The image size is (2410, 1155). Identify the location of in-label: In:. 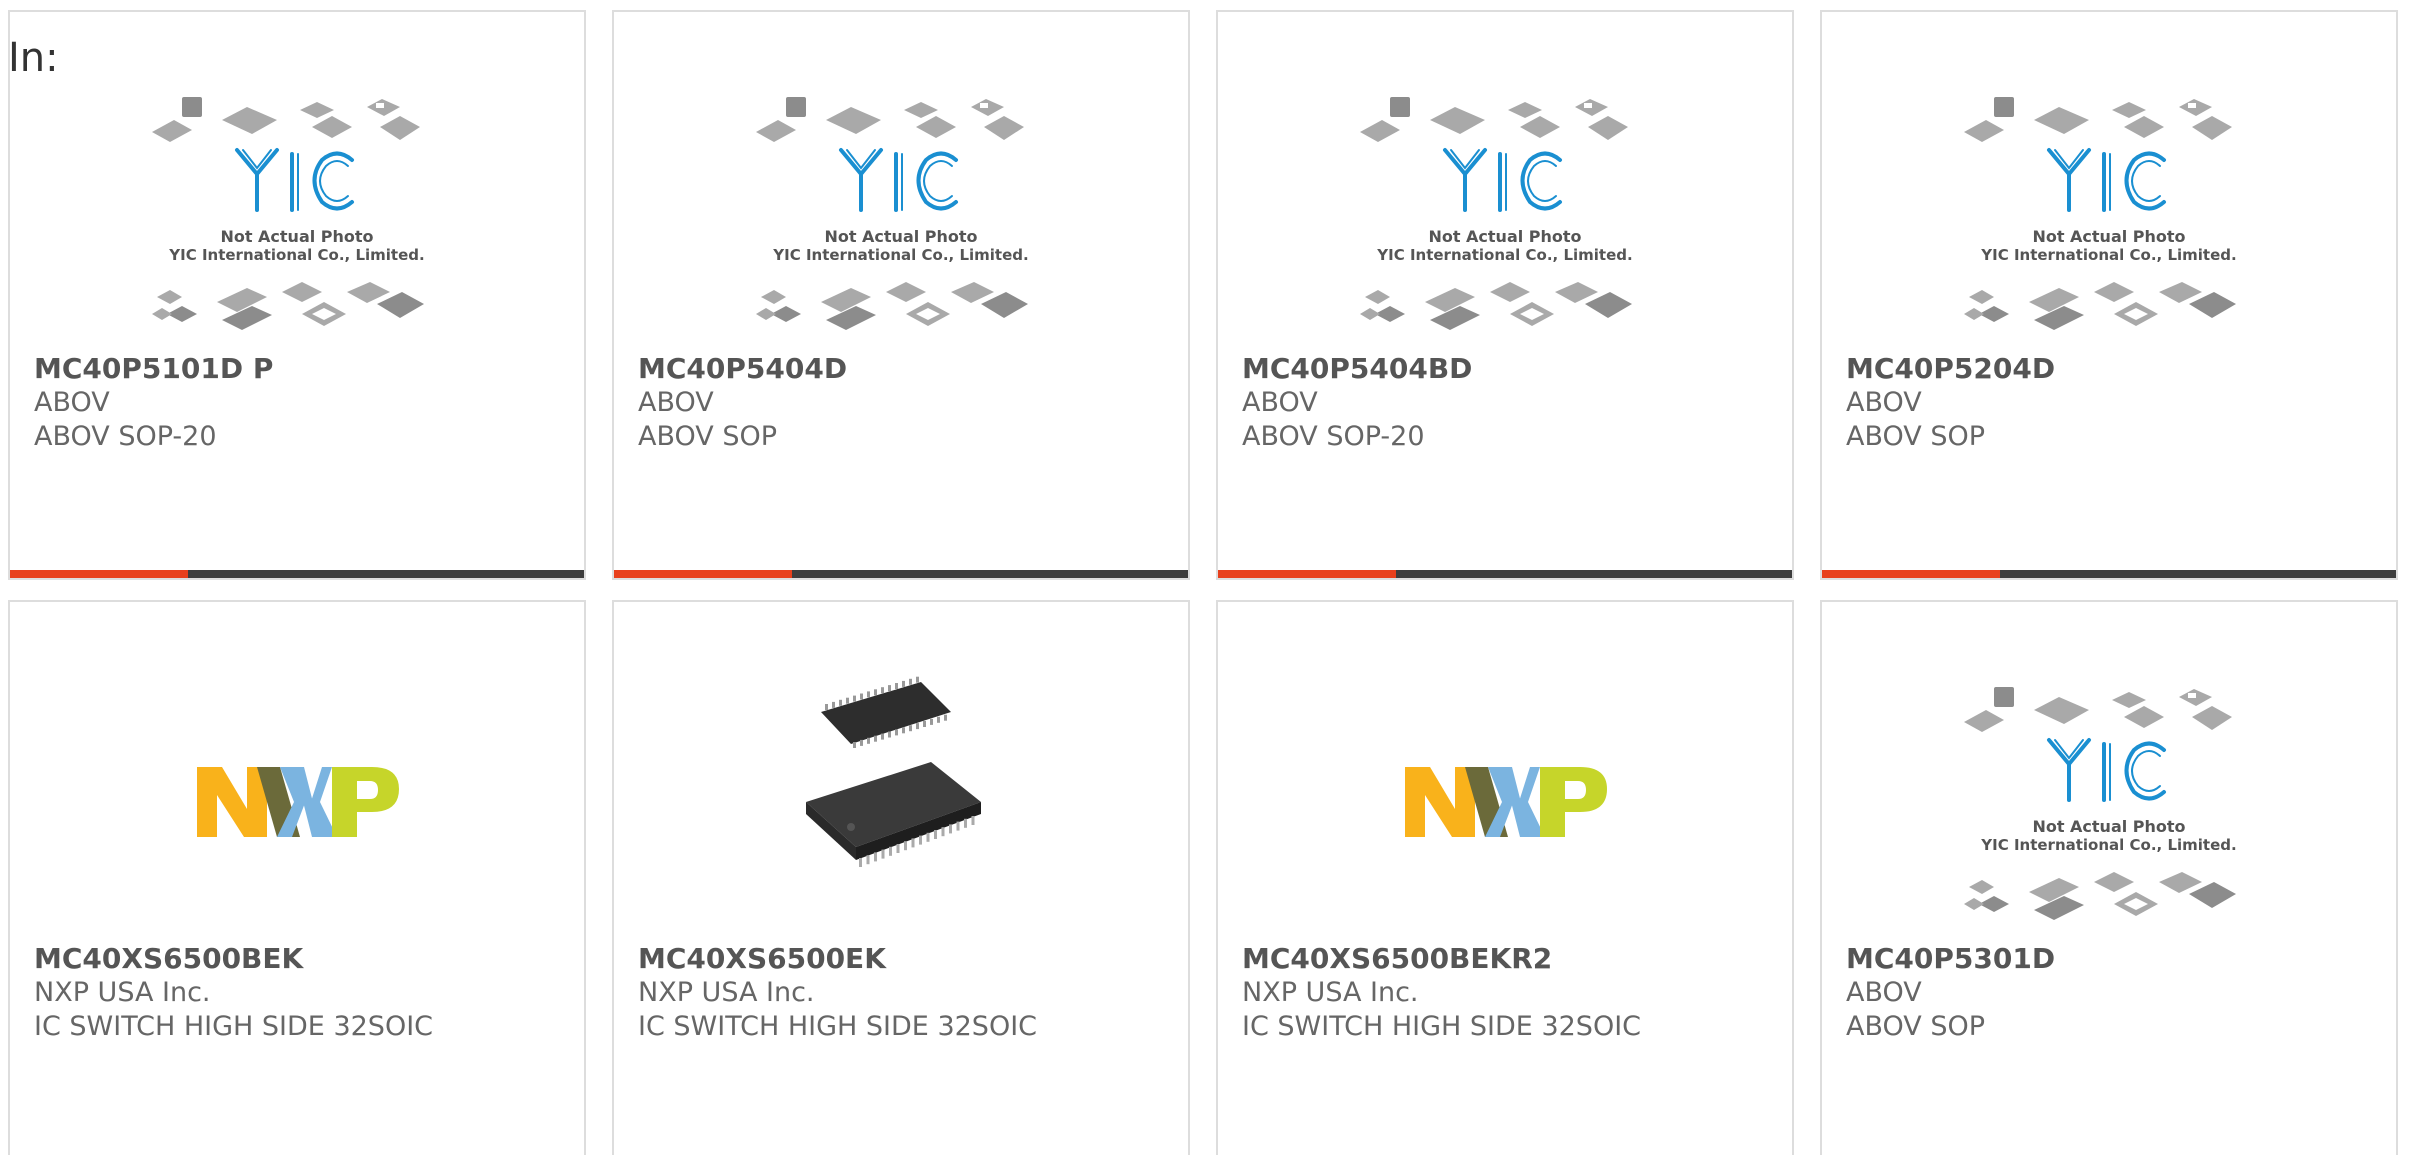
(33, 58).